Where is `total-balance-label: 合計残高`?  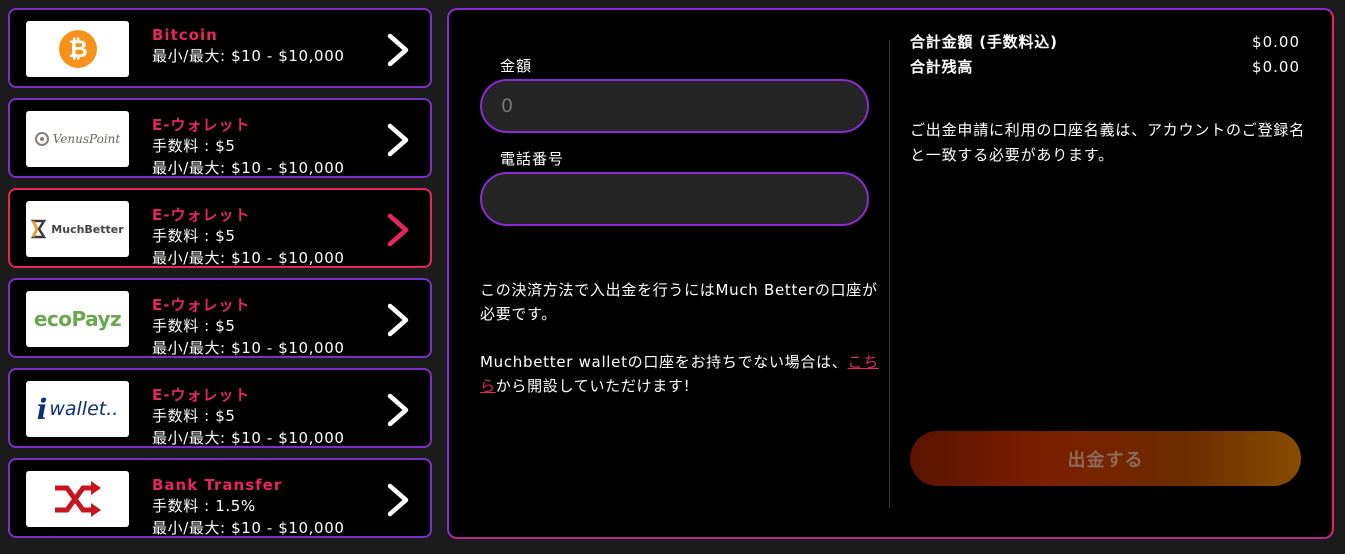
total-balance-label: 合計残高 is located at coordinates (942, 67).